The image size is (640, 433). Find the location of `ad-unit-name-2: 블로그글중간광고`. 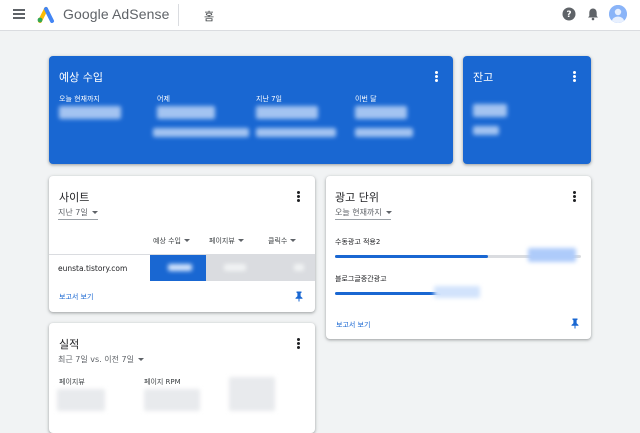

ad-unit-name-2: 블로그글중간광고 is located at coordinates (361, 279).